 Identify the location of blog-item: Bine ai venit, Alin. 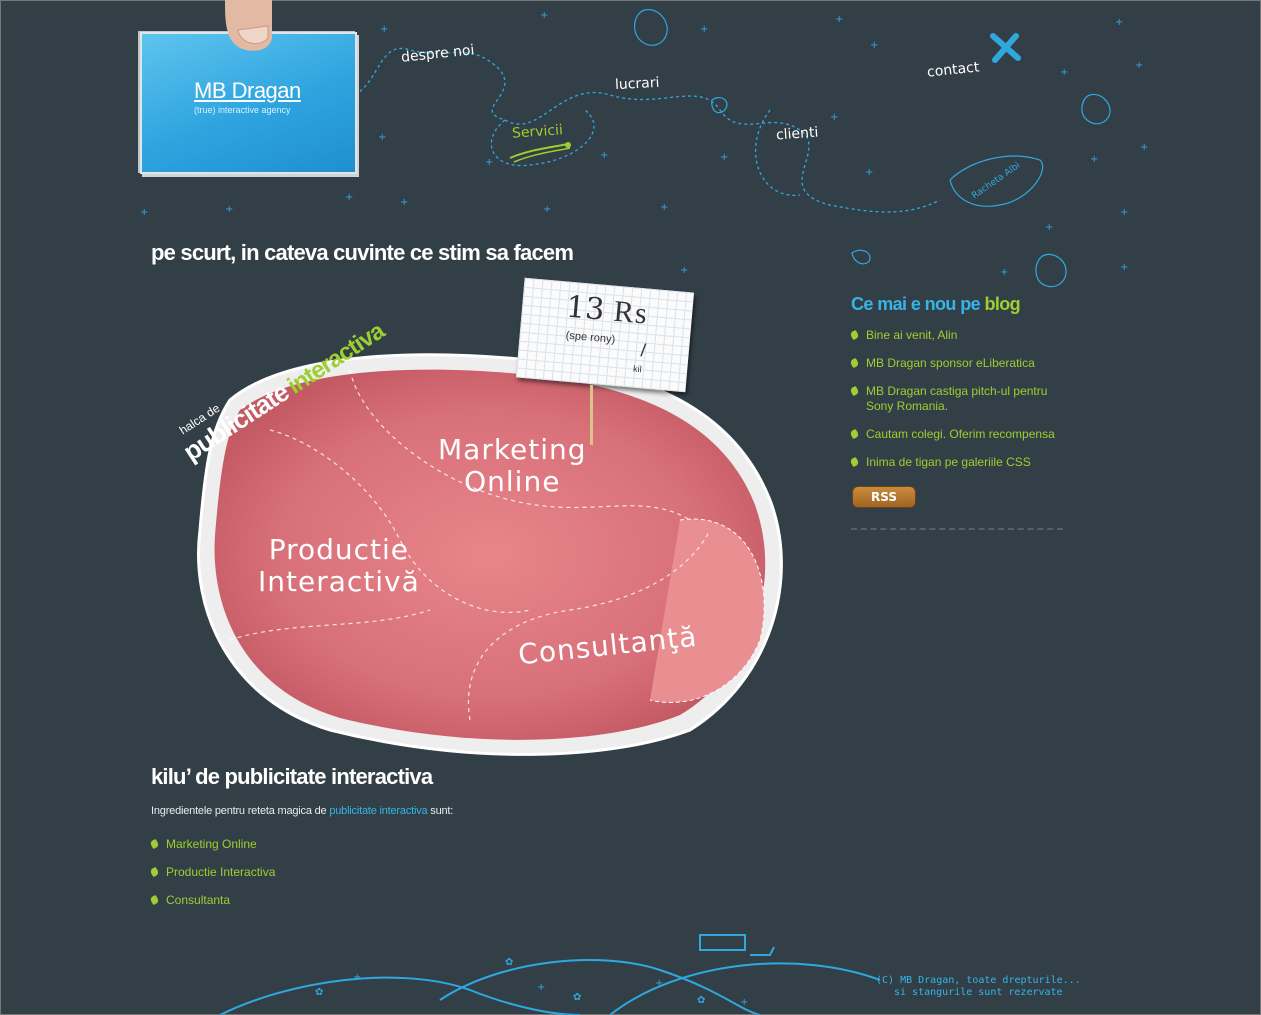
(903, 335).